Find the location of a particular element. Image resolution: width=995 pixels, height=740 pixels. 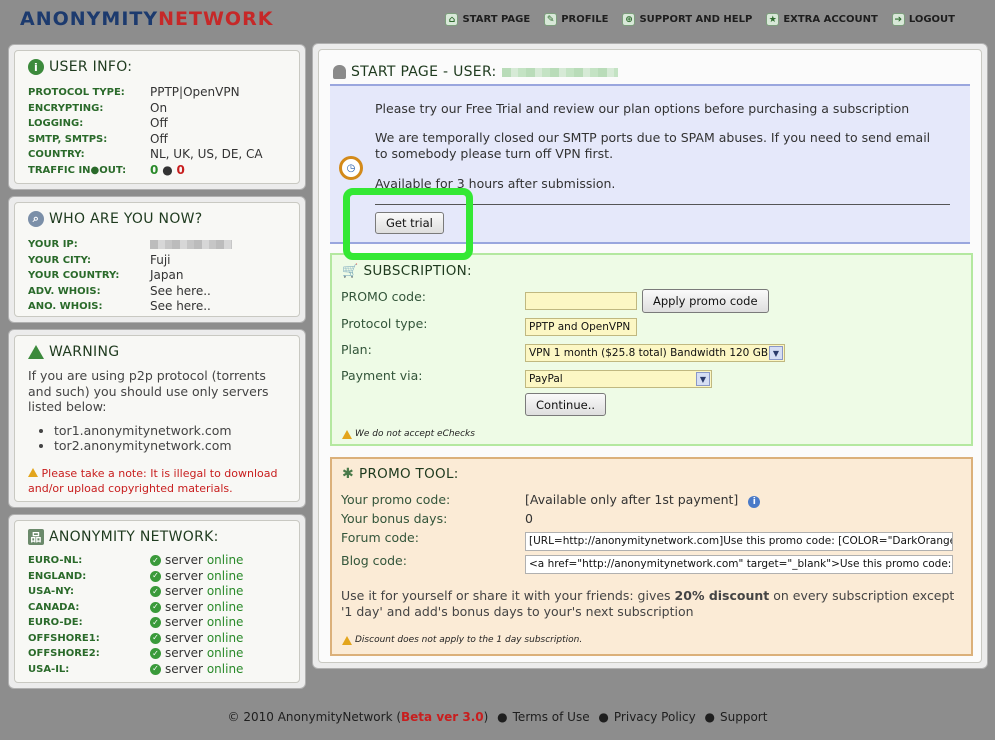

warning-title-text: WARNING is located at coordinates (84, 352).